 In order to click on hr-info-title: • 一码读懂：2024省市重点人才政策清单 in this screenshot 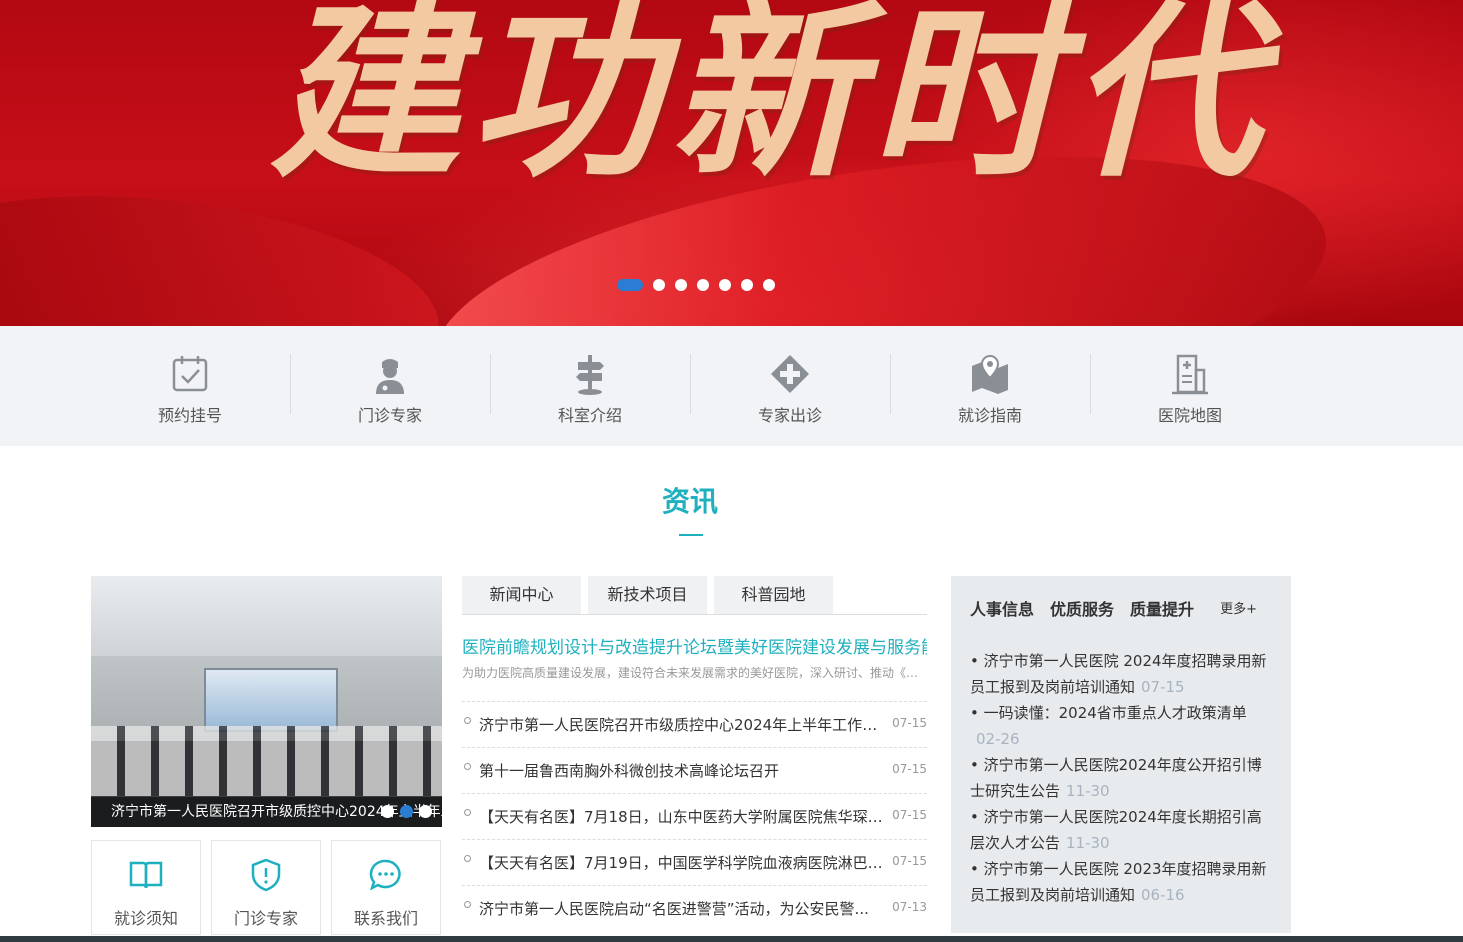, I will do `click(1108, 713)`.